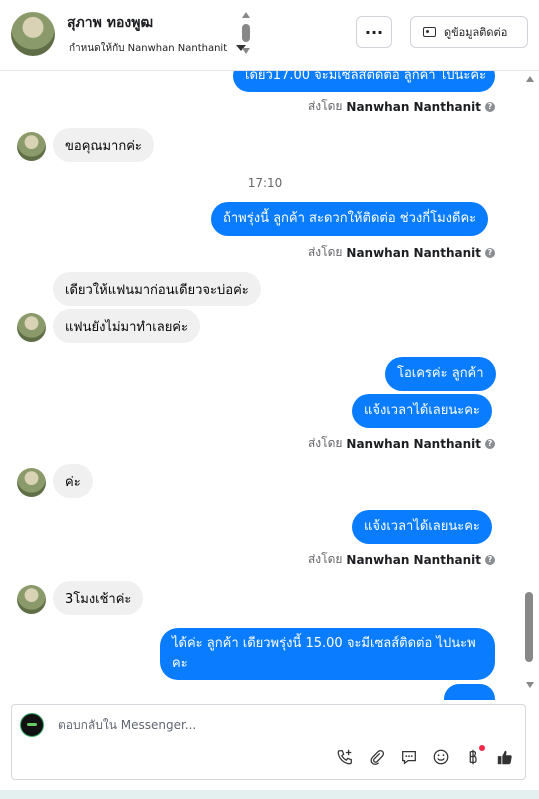  I want to click on message-text: โอเครค่ะ ลูกค้า, so click(440, 373).